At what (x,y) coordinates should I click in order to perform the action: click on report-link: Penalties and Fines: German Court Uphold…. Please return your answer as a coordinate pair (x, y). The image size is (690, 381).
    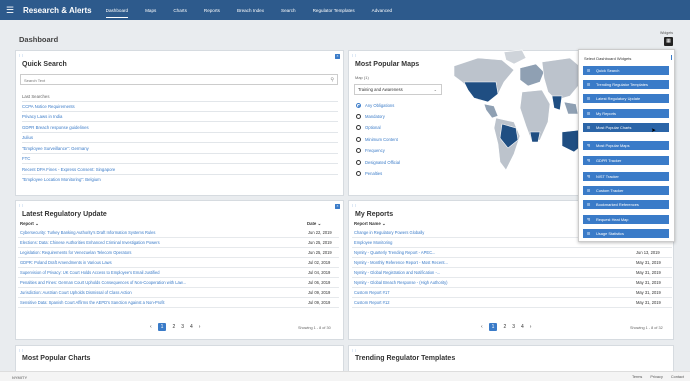
    Looking at the image, I should click on (103, 282).